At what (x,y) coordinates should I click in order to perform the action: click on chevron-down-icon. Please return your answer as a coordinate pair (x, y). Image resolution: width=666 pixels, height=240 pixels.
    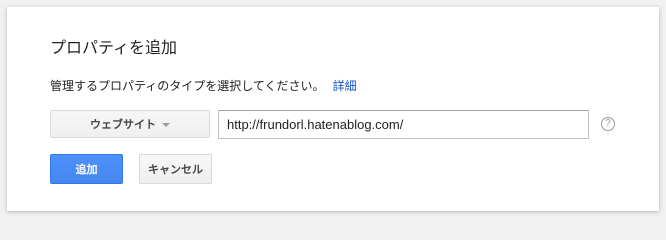
    Looking at the image, I should click on (166, 124).